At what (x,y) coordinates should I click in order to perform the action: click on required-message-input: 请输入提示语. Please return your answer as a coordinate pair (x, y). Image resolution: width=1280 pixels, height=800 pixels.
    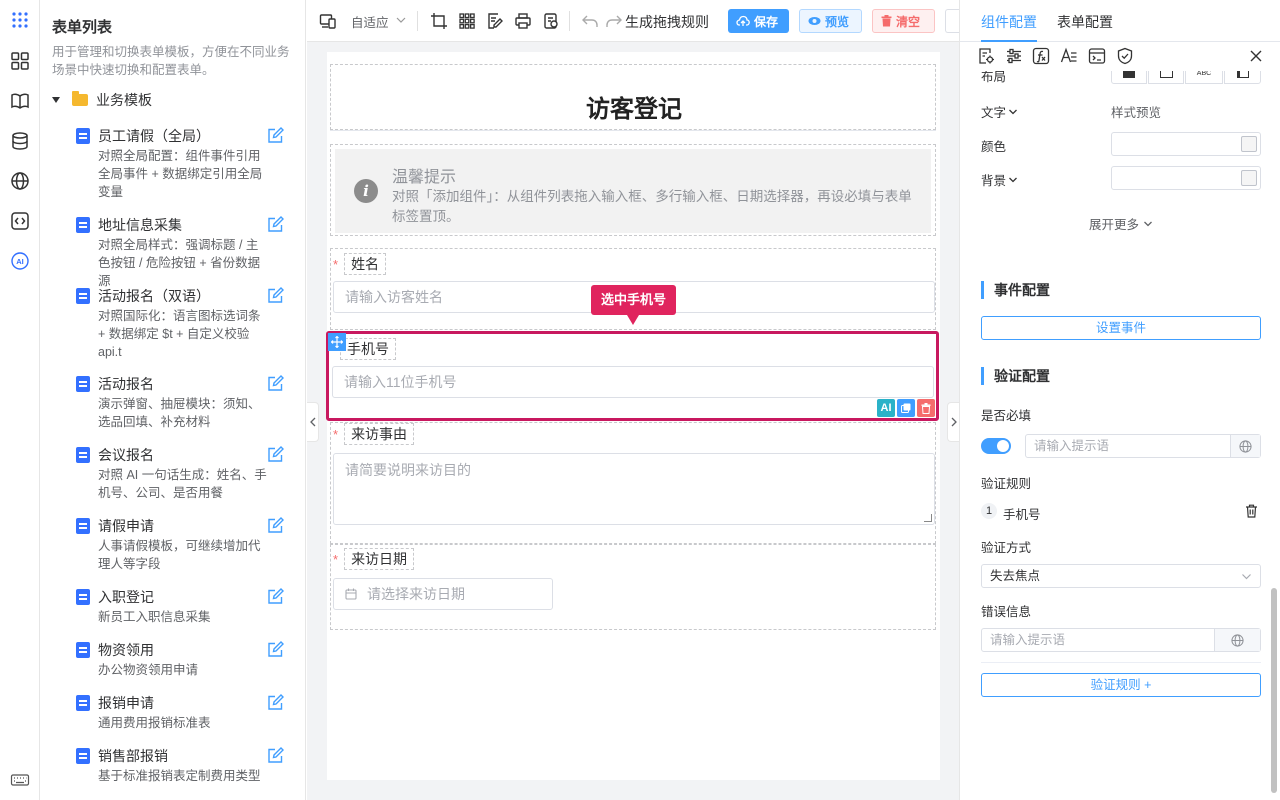
    Looking at the image, I should click on (1143, 446).